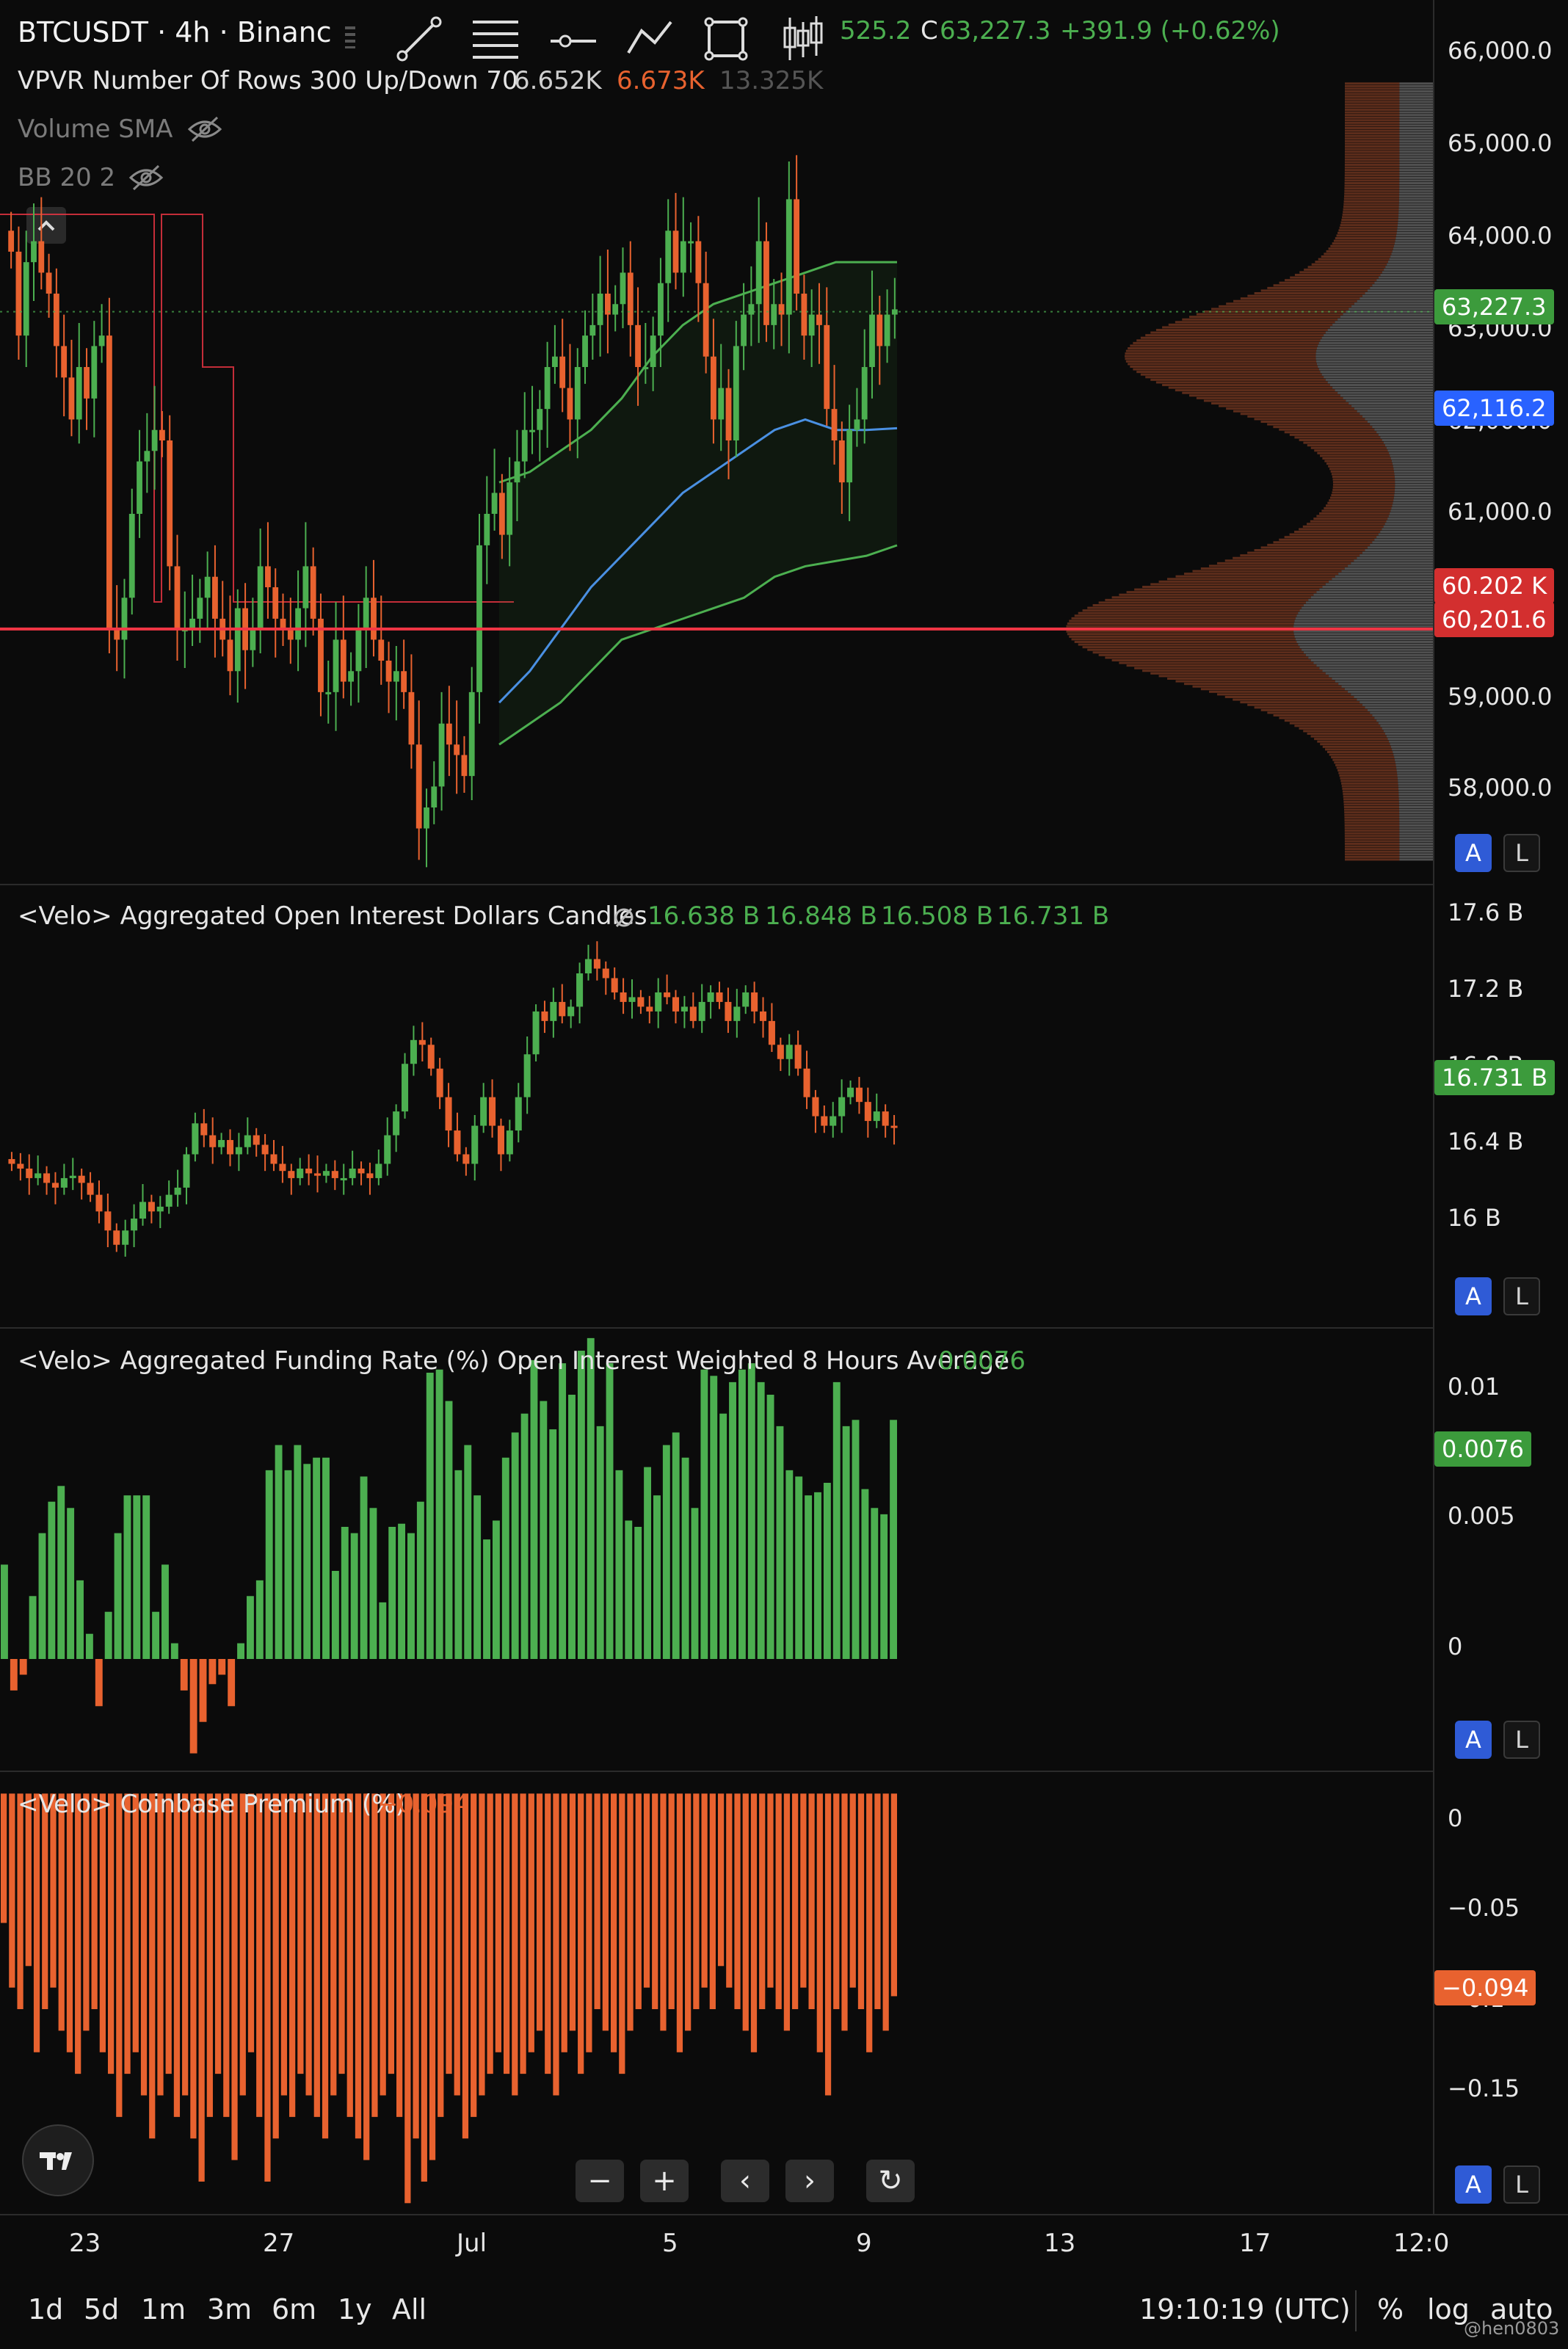  Describe the element at coordinates (229, 2309) in the screenshot. I see `timeframe-3m: 3m` at that location.